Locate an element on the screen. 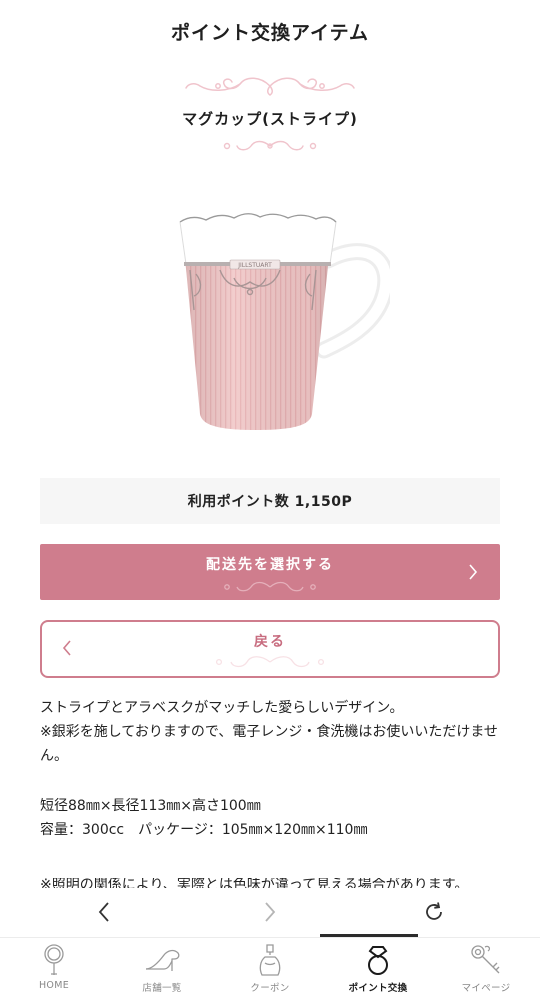  perfume-bottle-icon is located at coordinates (270, 960).